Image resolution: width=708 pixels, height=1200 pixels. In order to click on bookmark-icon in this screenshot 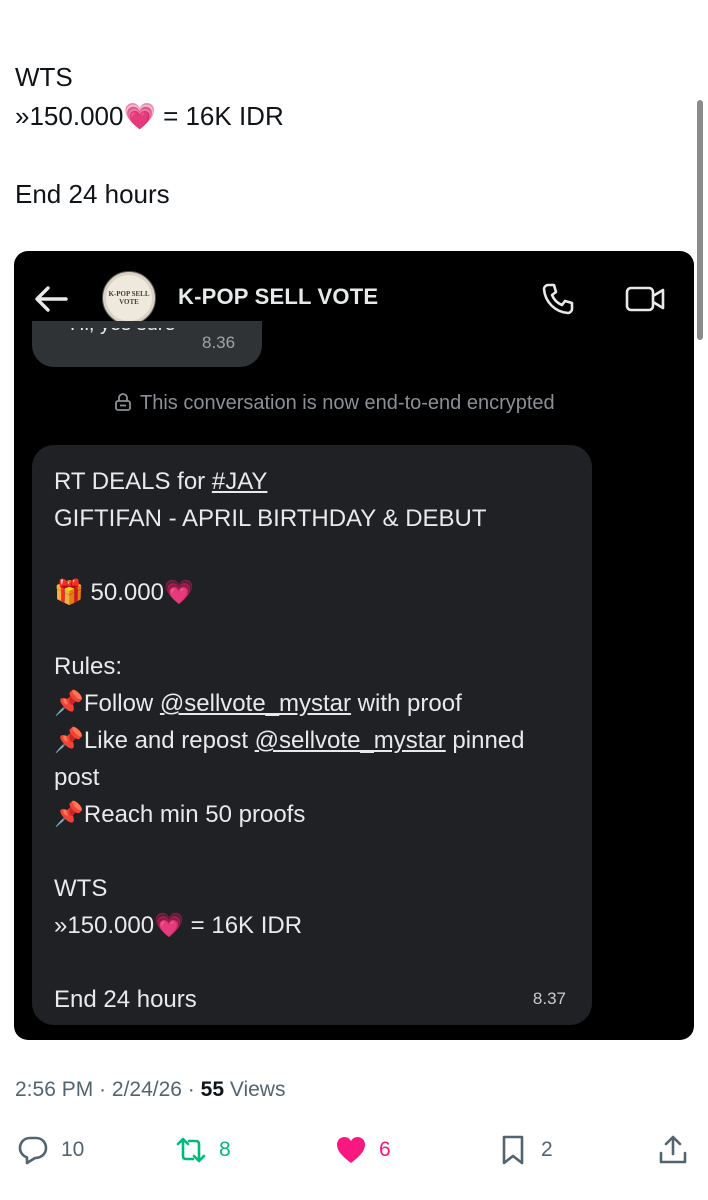, I will do `click(513, 1150)`.